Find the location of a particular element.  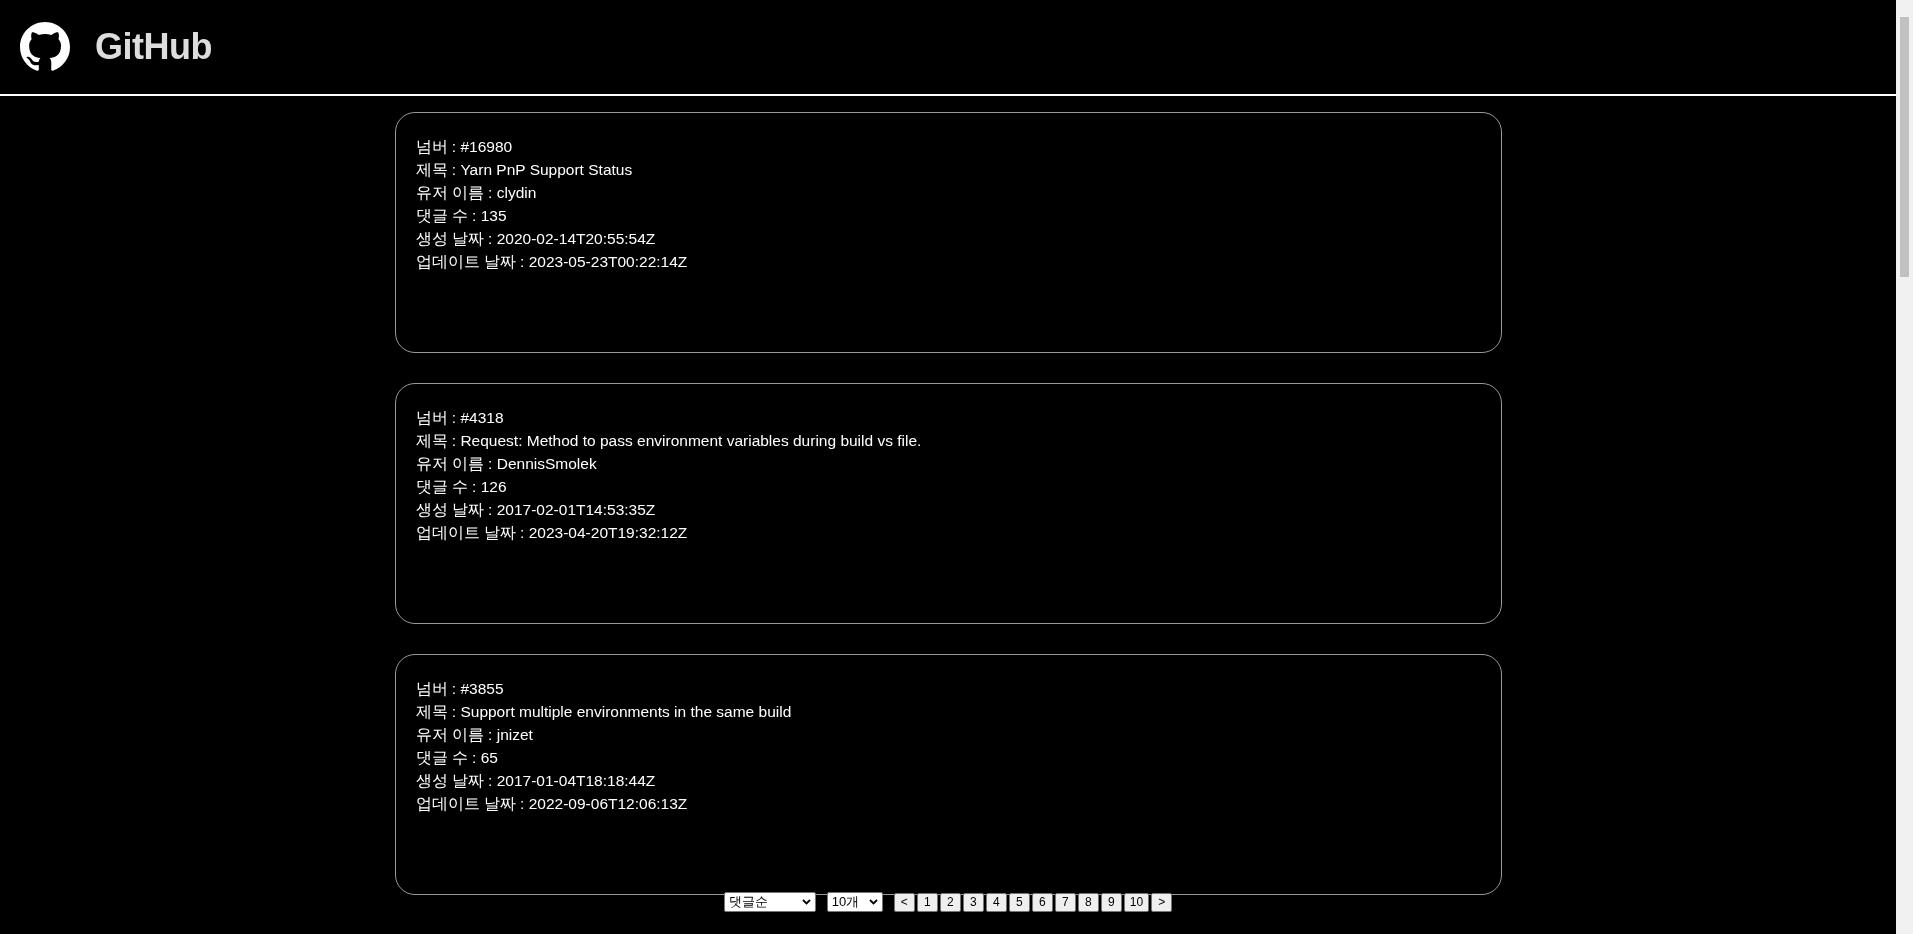

issue-field-text: 넘버 : #16980 is located at coordinates (464, 147).